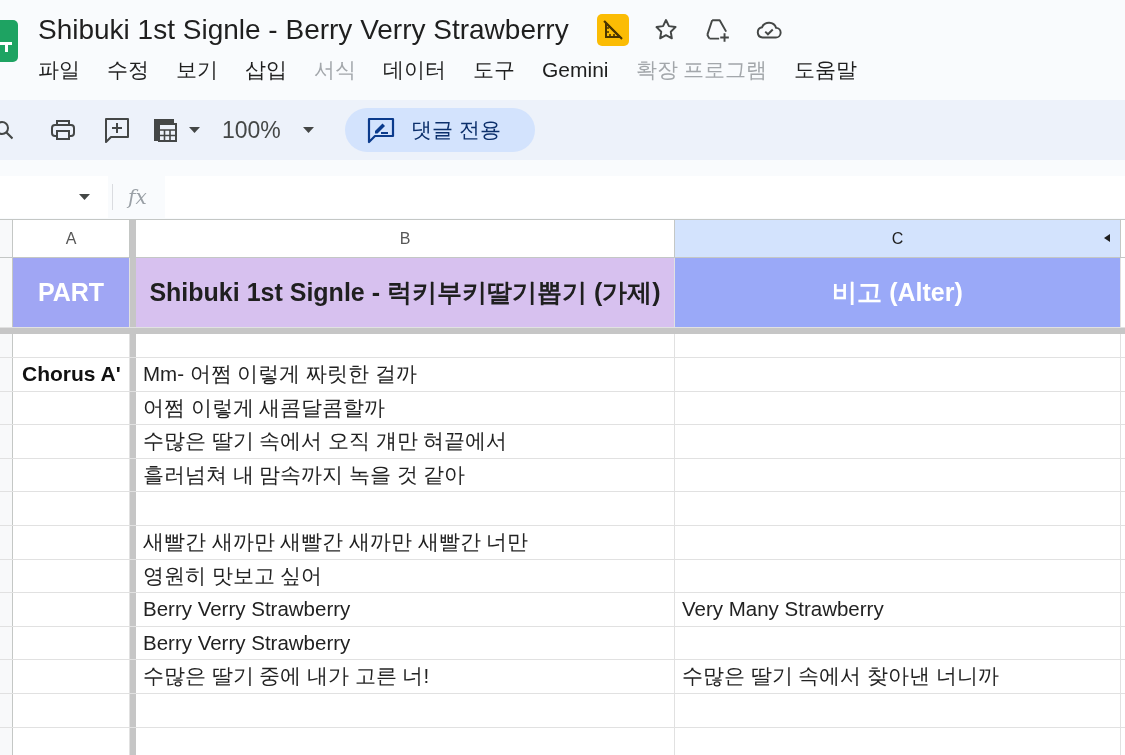 The image size is (1125, 755). What do you see at coordinates (71, 374) in the screenshot?
I see `table-cell-text: Chorus A'` at bounding box center [71, 374].